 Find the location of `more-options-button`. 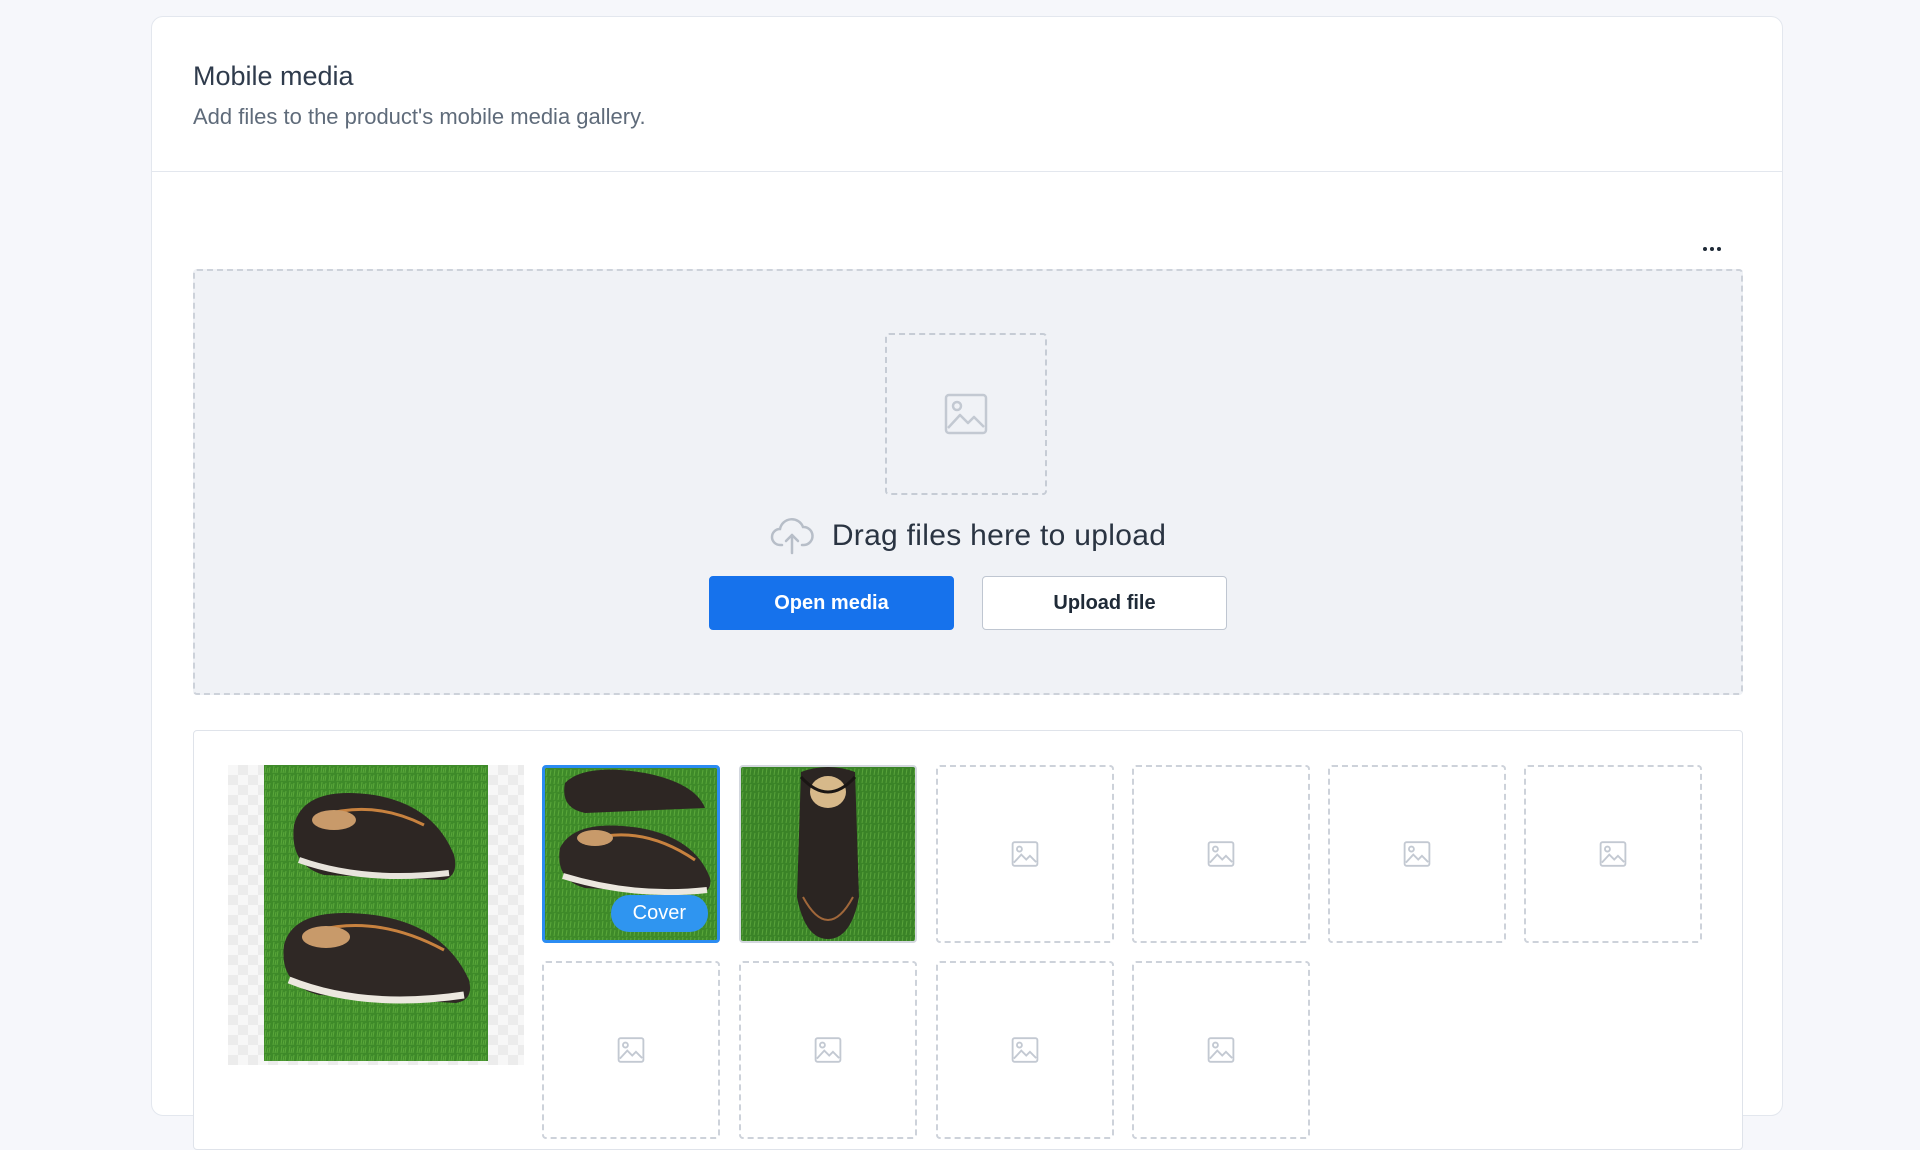

more-options-button is located at coordinates (1712, 249).